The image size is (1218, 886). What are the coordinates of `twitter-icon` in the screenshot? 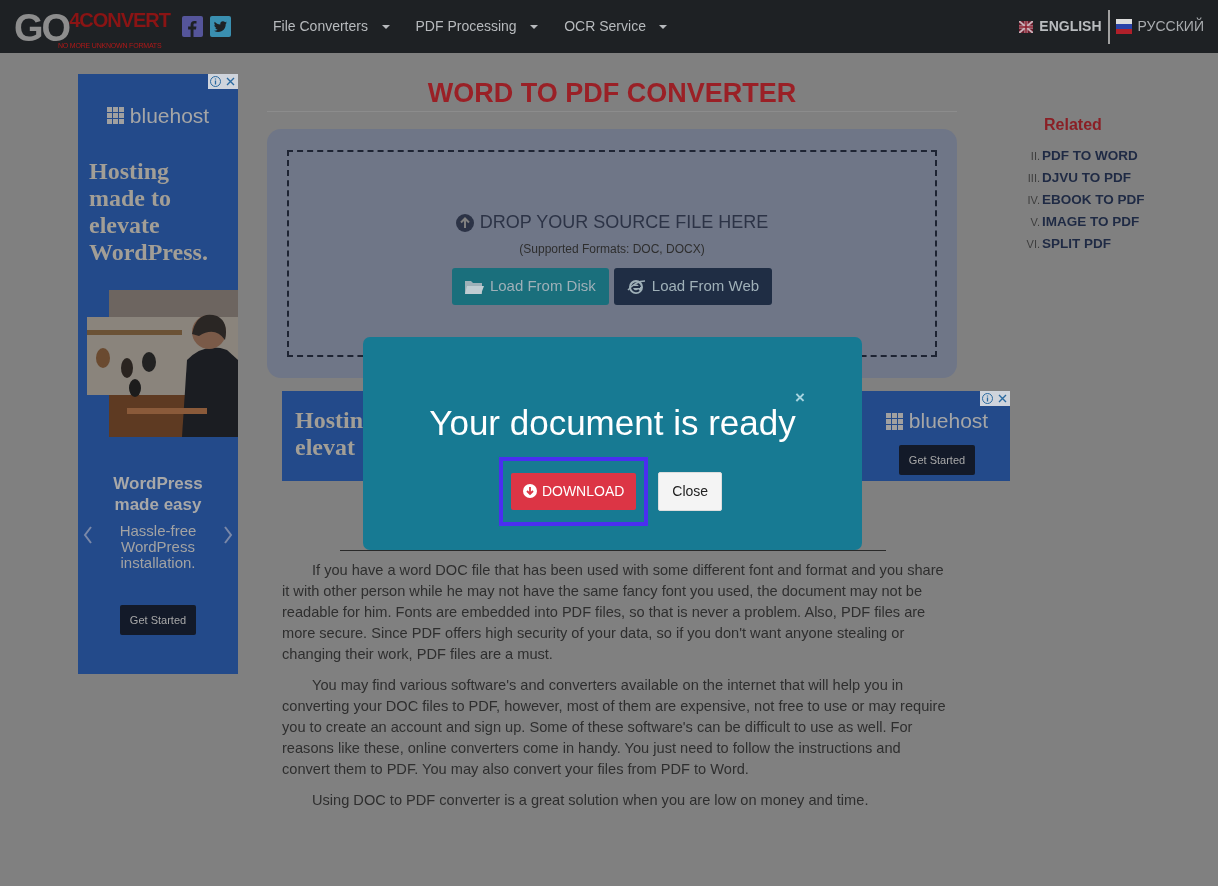 It's located at (221, 26).